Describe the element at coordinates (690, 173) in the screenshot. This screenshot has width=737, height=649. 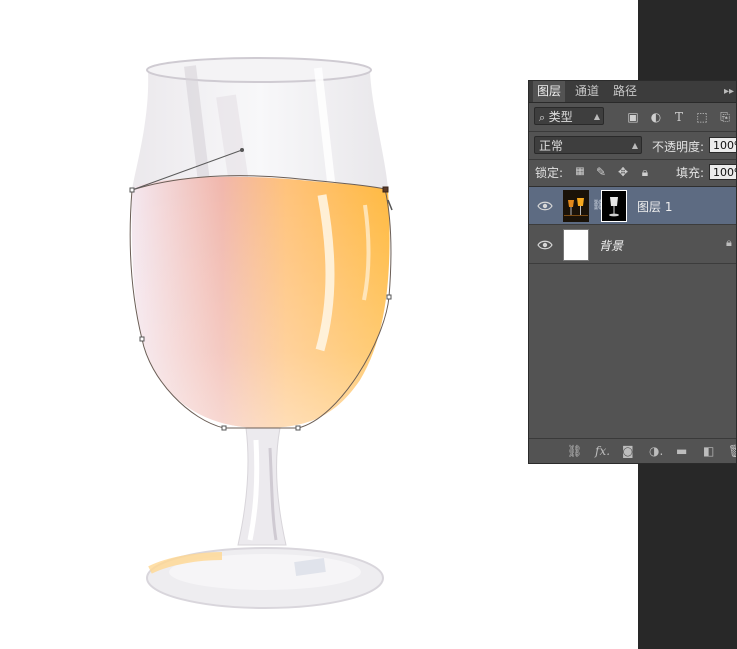
I see `fill-label: 填充:` at that location.